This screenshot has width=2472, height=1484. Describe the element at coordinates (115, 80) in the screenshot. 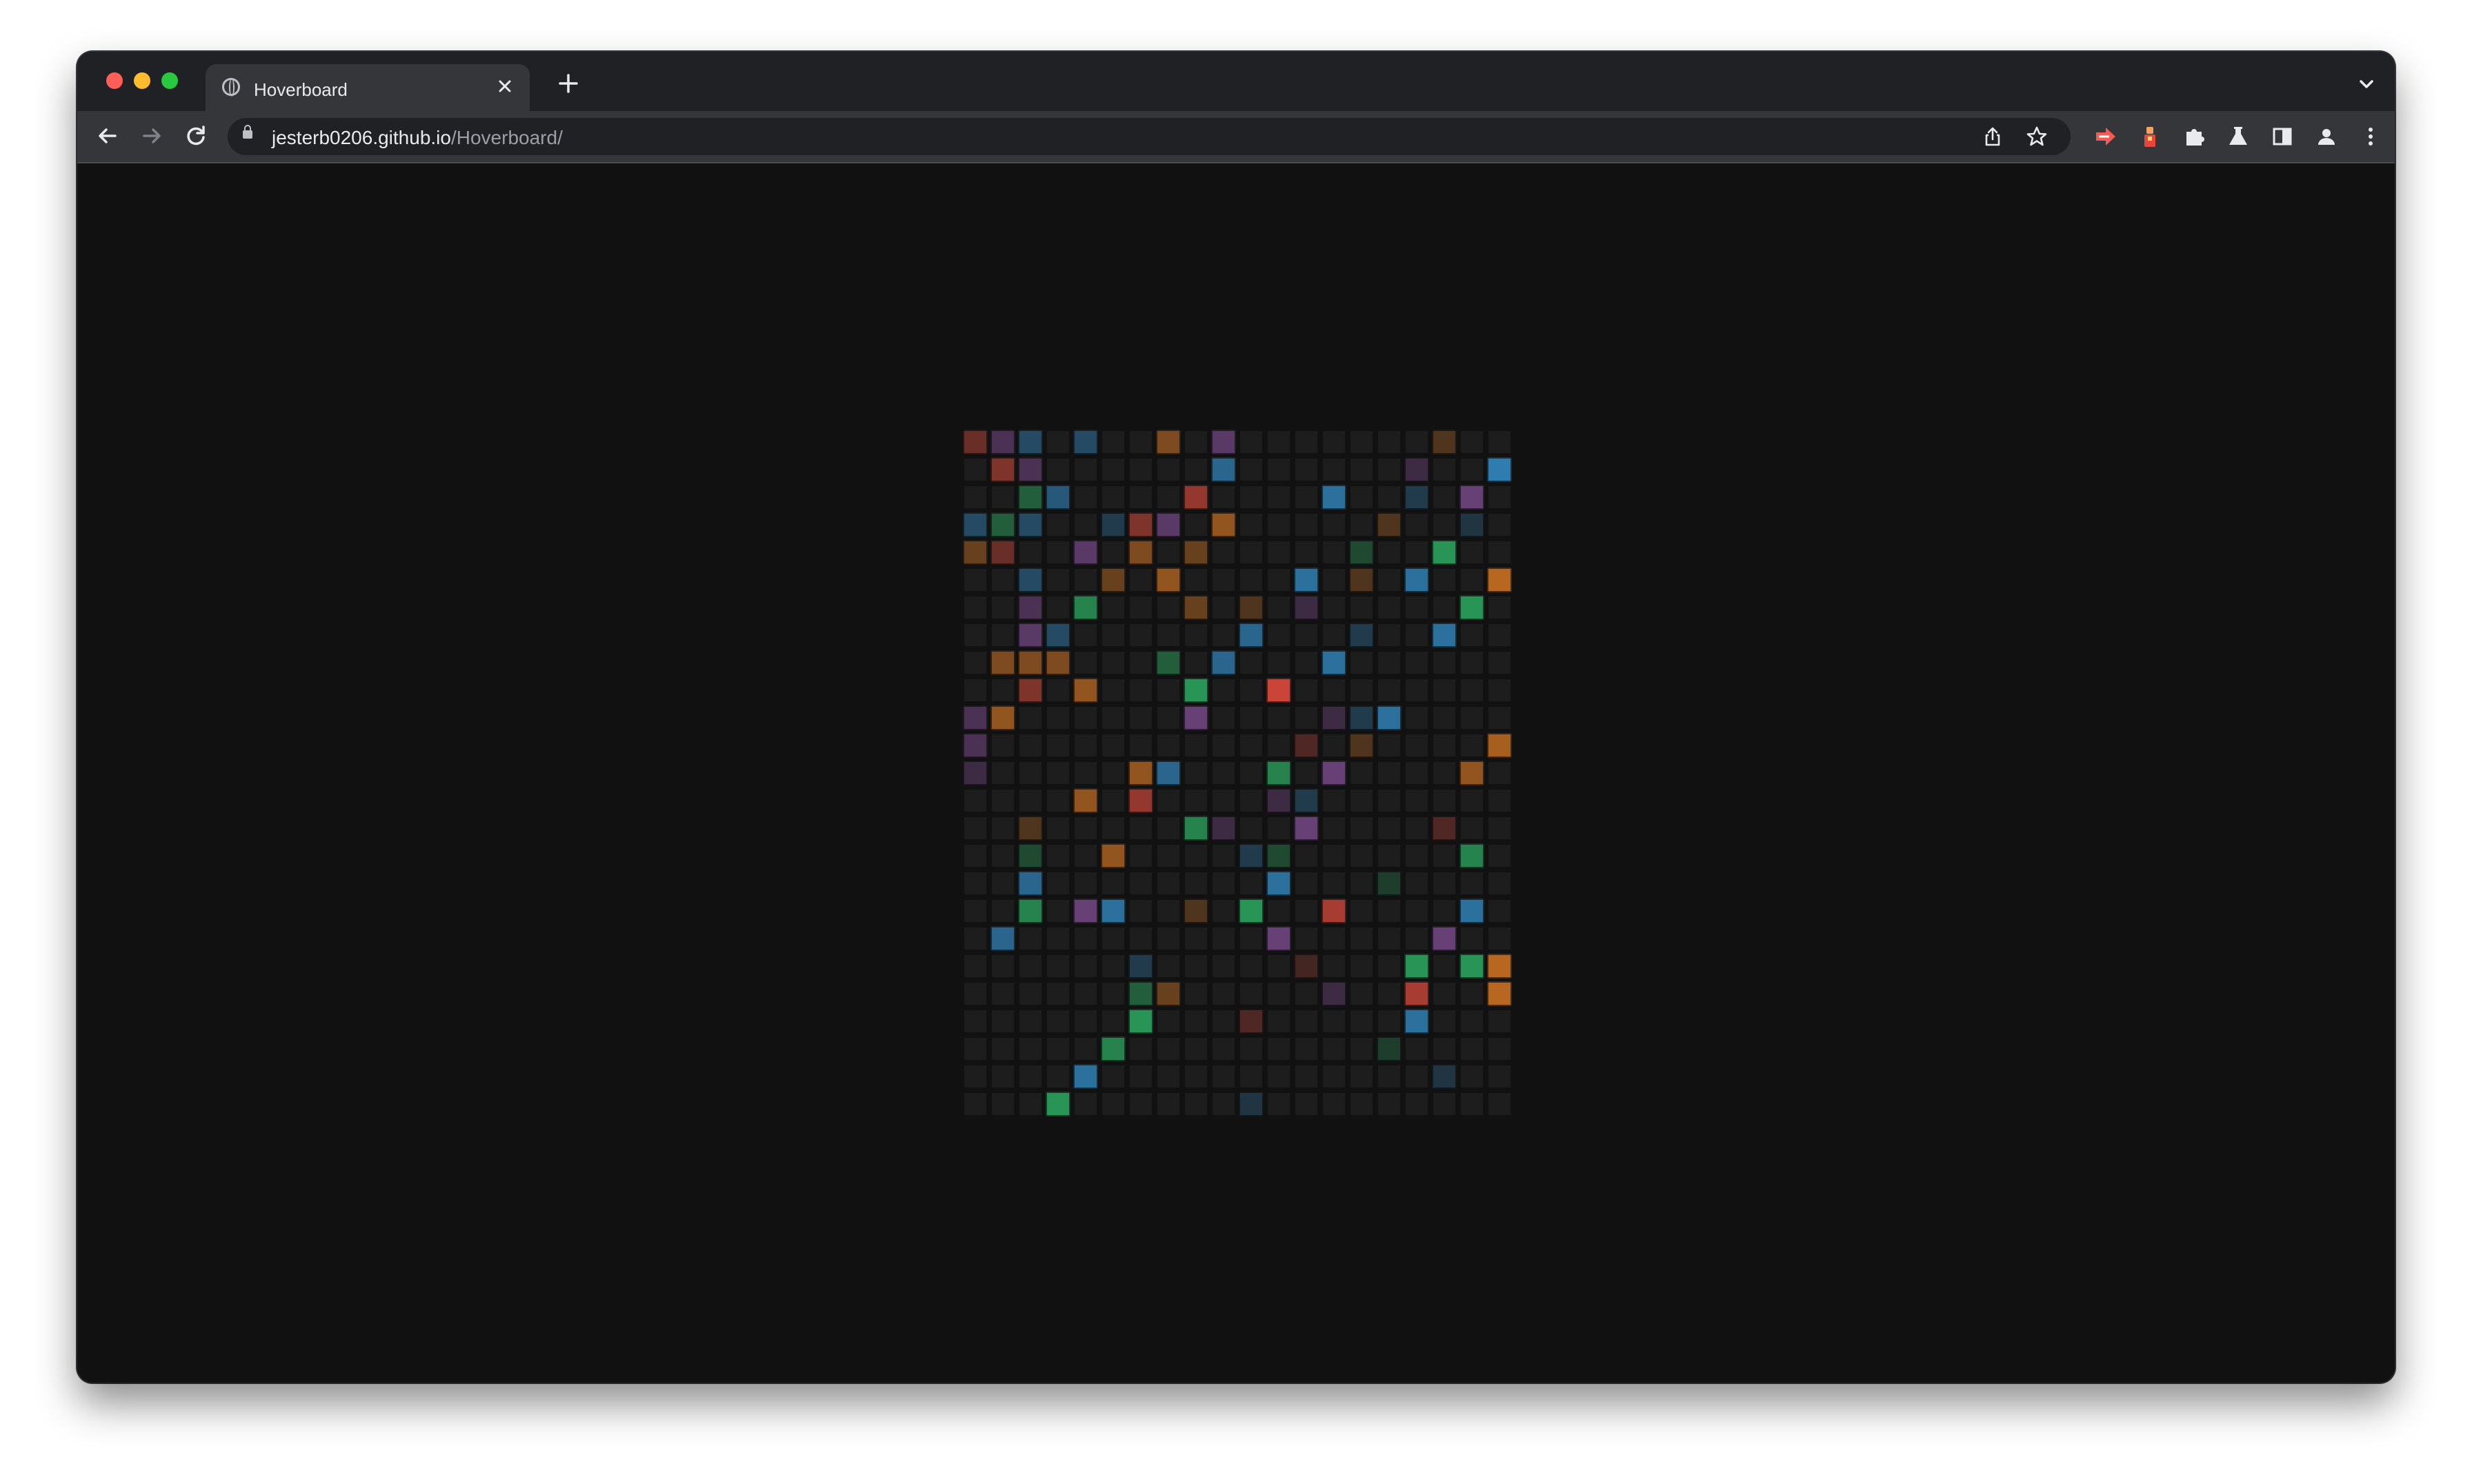

I see `close-window-button` at that location.